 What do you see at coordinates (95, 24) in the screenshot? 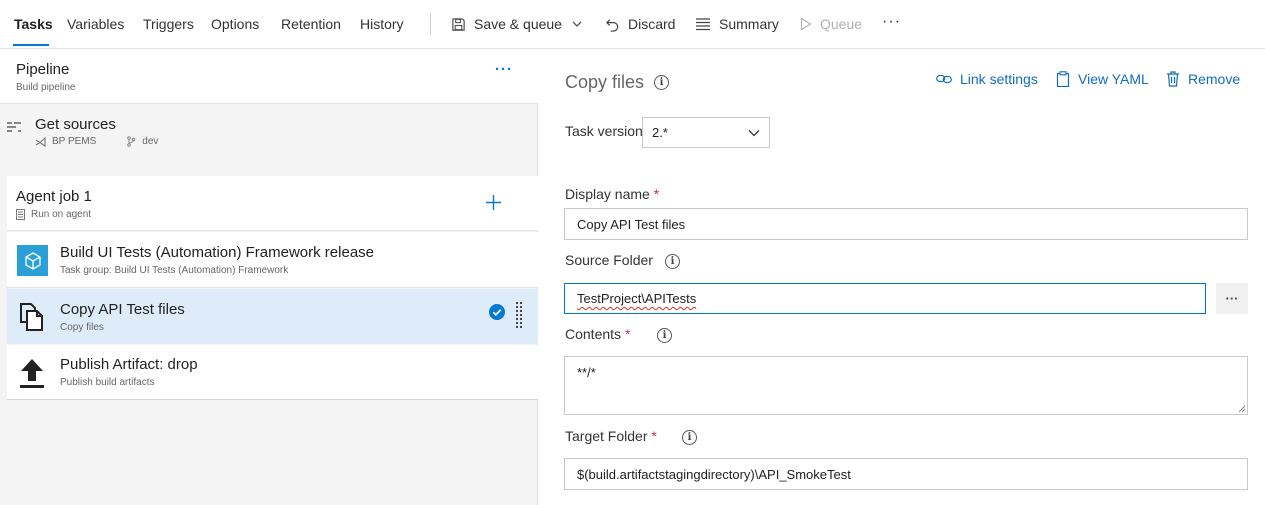
I see `tab-variables: Variables` at bounding box center [95, 24].